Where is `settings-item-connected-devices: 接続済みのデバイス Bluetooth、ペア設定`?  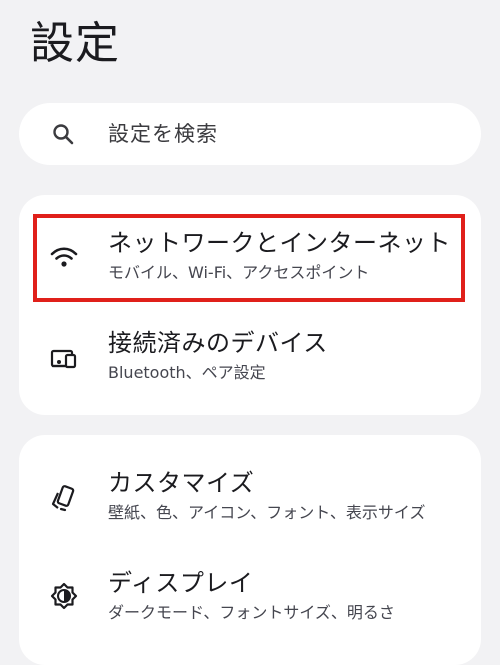 settings-item-connected-devices: 接続済みのデバイス Bluetooth、ペア設定 is located at coordinates (250, 363).